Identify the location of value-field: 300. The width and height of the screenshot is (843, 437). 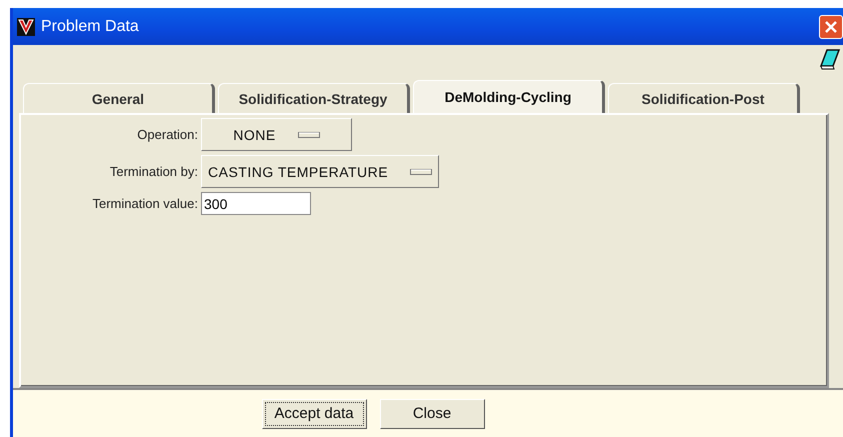
(256, 203).